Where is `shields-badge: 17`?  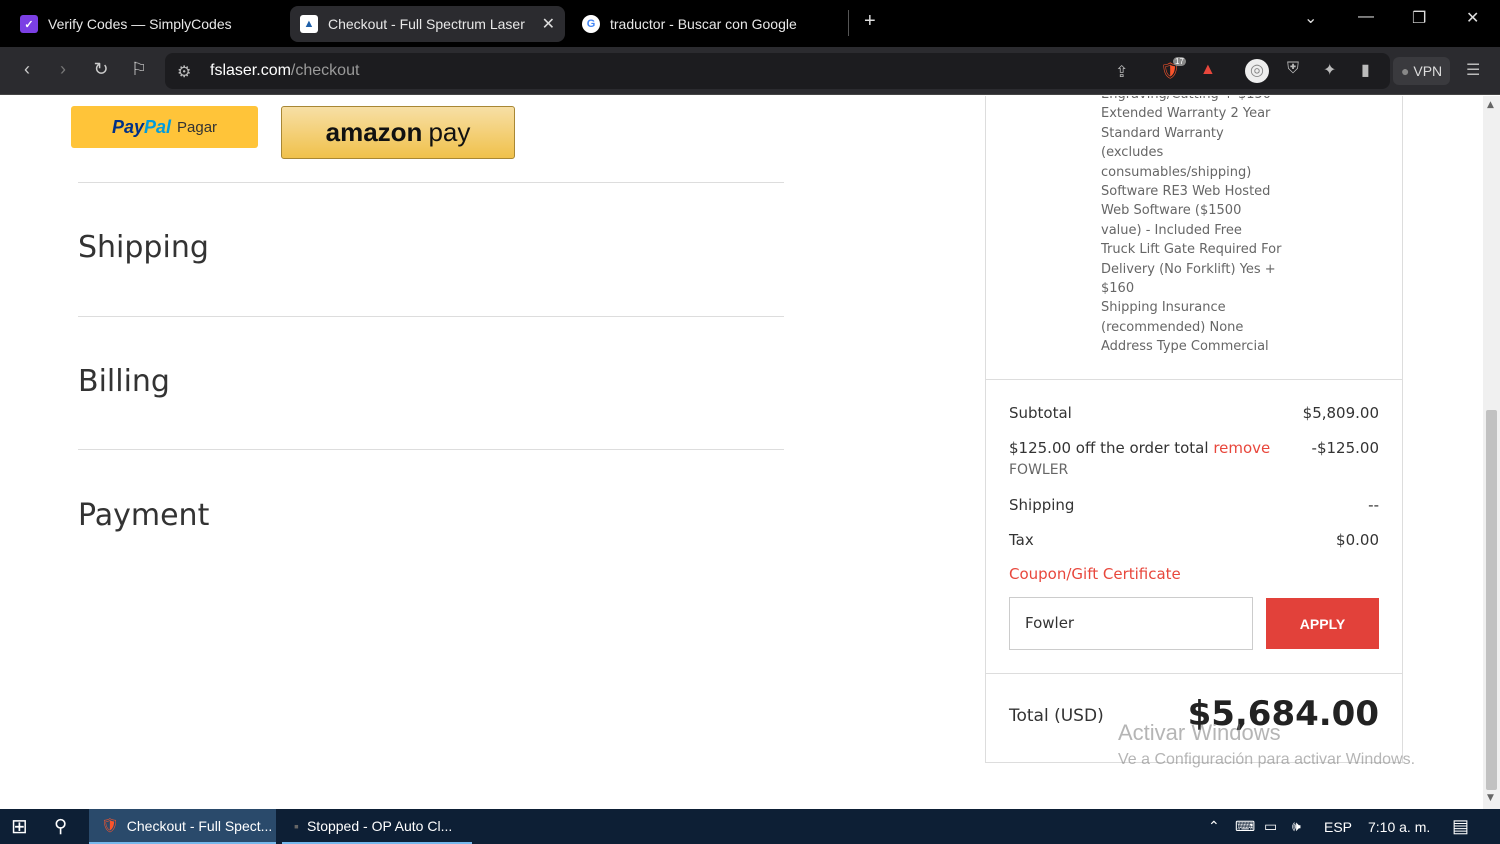 shields-badge: 17 is located at coordinates (1179, 61).